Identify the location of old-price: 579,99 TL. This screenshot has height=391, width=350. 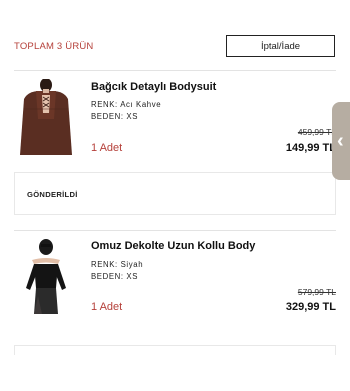
(316, 292).